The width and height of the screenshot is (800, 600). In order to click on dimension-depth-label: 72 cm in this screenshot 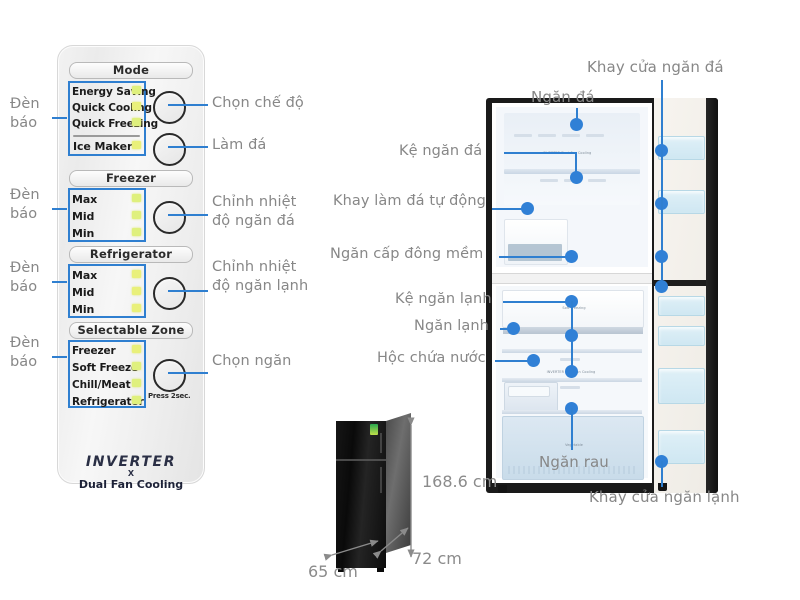, I will do `click(437, 558)`.